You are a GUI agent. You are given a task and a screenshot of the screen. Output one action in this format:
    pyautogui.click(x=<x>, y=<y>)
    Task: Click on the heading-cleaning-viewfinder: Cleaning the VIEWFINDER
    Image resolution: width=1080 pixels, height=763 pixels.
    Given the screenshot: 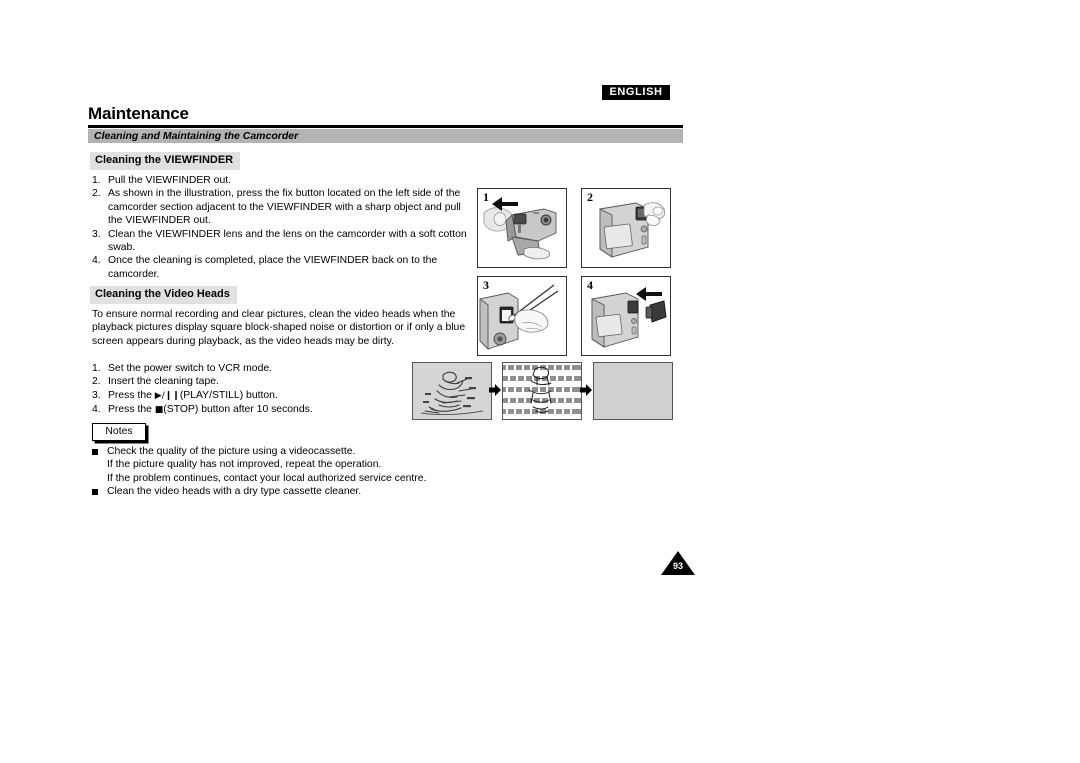 What is the action you would take?
    pyautogui.click(x=165, y=161)
    